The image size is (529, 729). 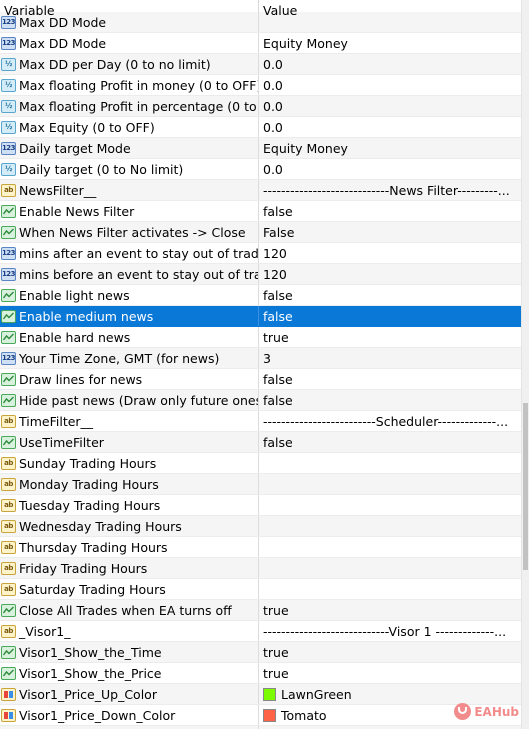 I want to click on parameter-row: Enable medium news false, so click(x=260, y=316).